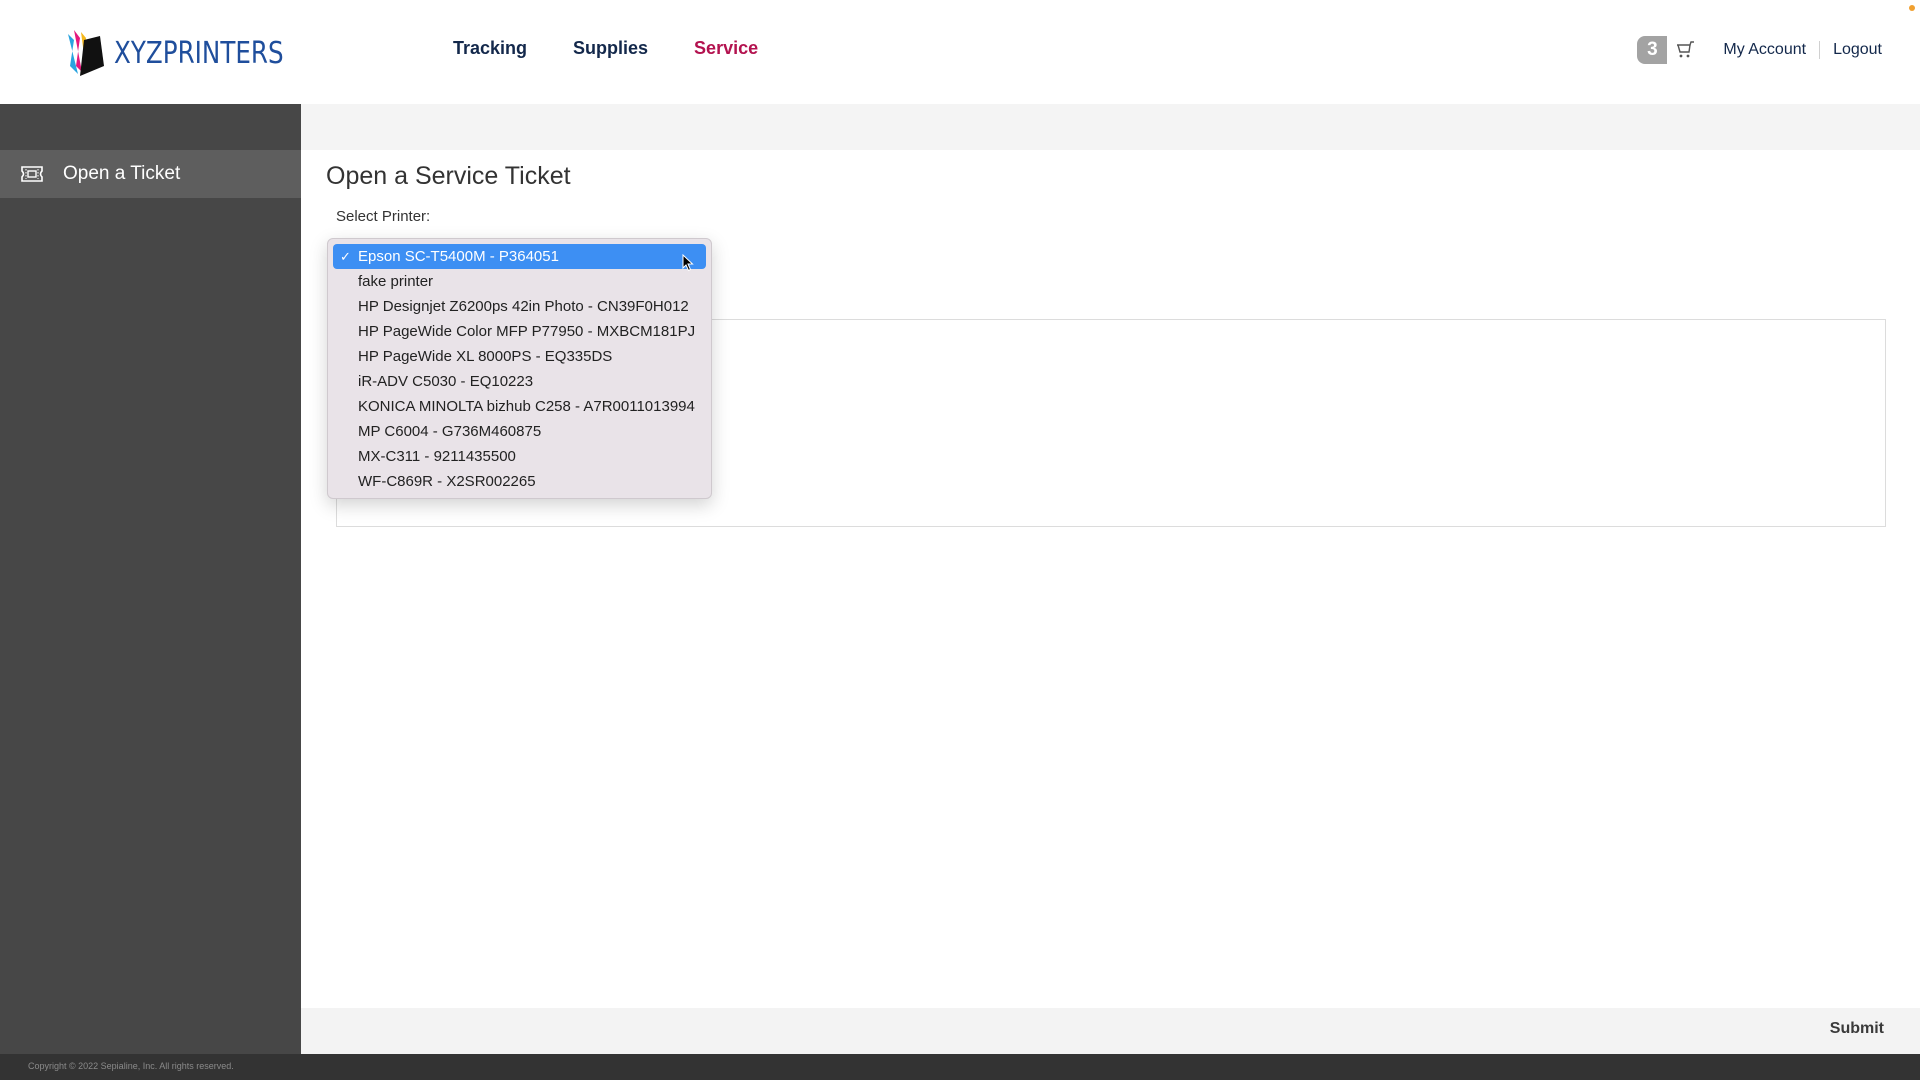 This screenshot has height=1080, width=1920. What do you see at coordinates (1857, 50) in the screenshot?
I see `logout-link: Logout` at bounding box center [1857, 50].